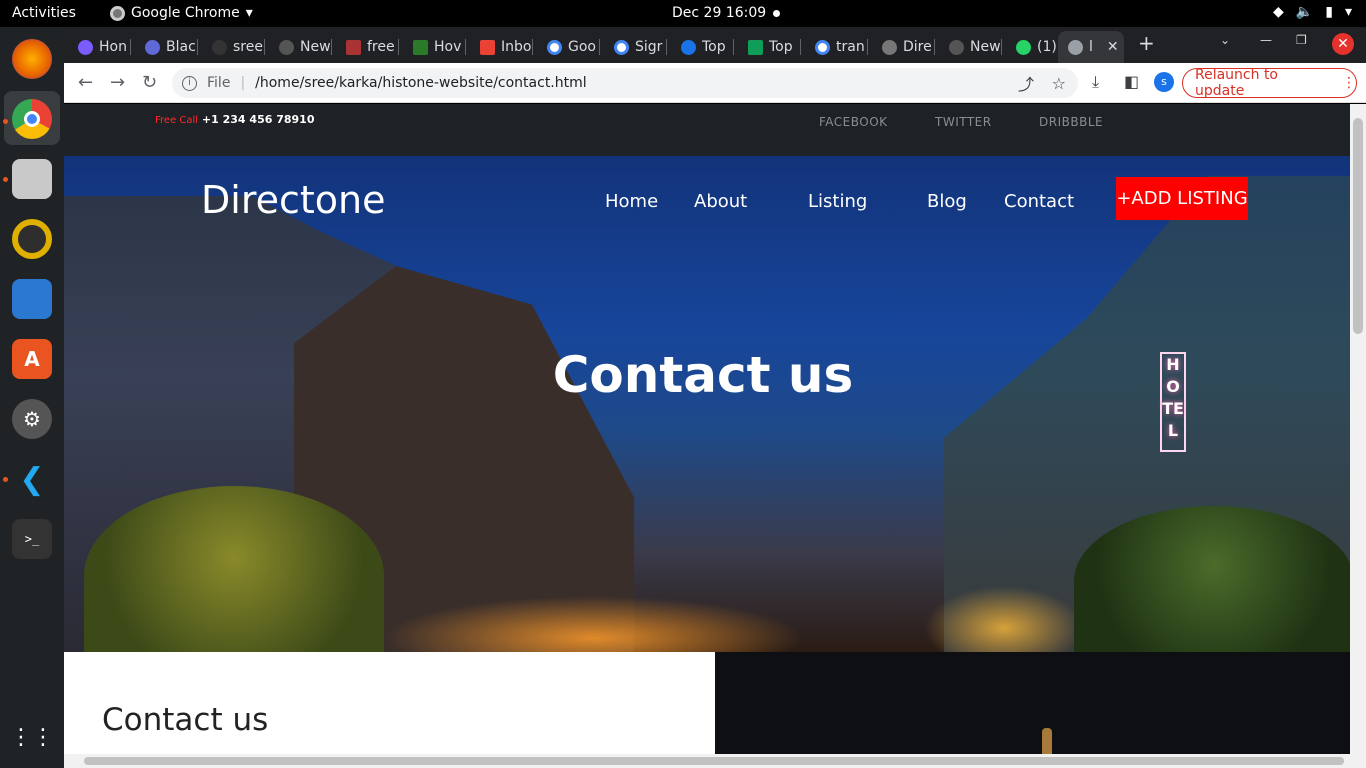 Image resolution: width=1366 pixels, height=768 pixels. Describe the element at coordinates (32, 179) in the screenshot. I see `files-icon` at that location.